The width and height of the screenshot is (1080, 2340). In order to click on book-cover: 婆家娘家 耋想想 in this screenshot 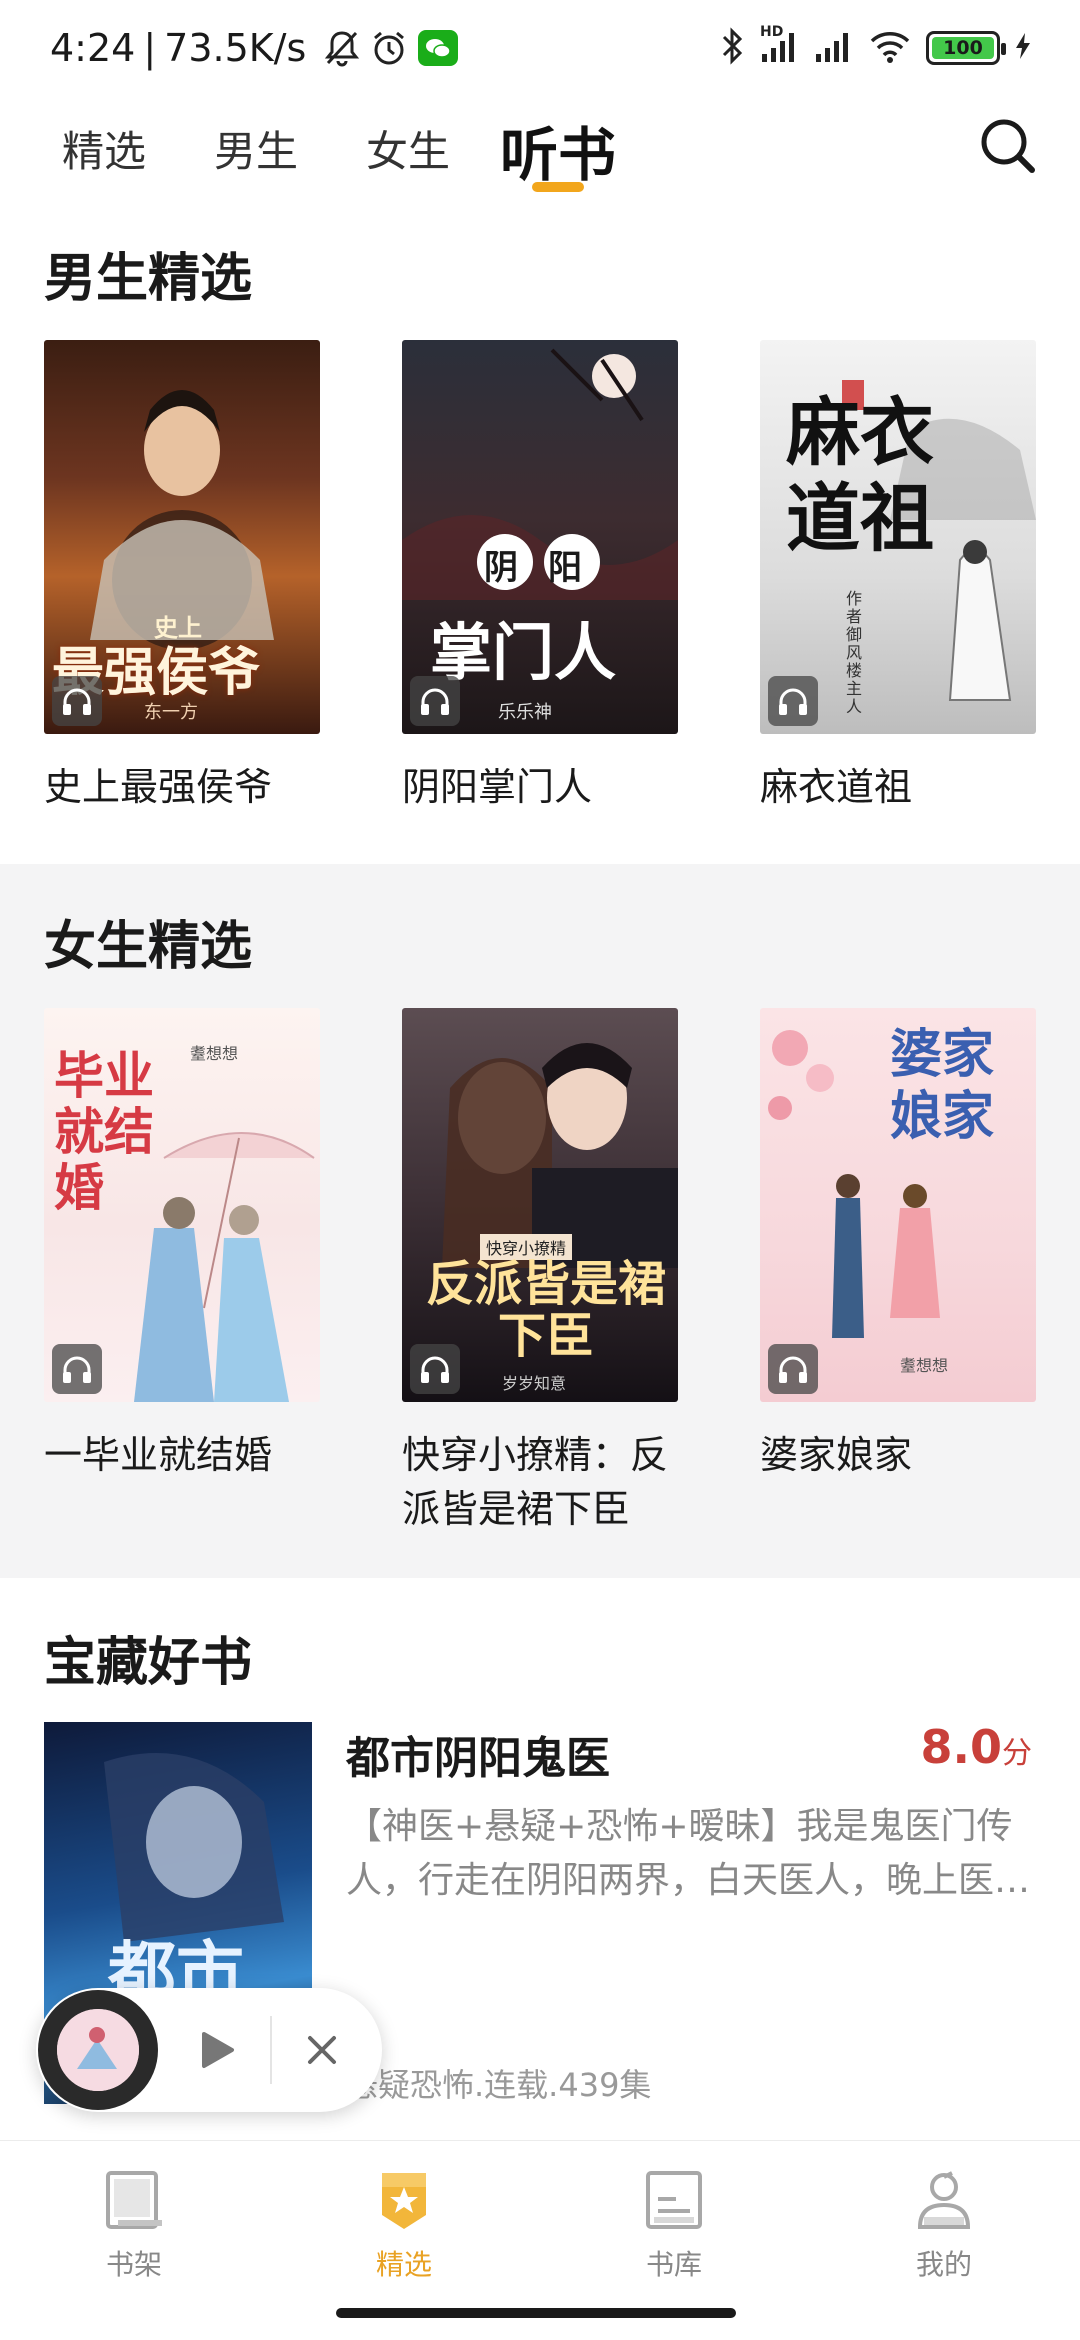, I will do `click(898, 1205)`.